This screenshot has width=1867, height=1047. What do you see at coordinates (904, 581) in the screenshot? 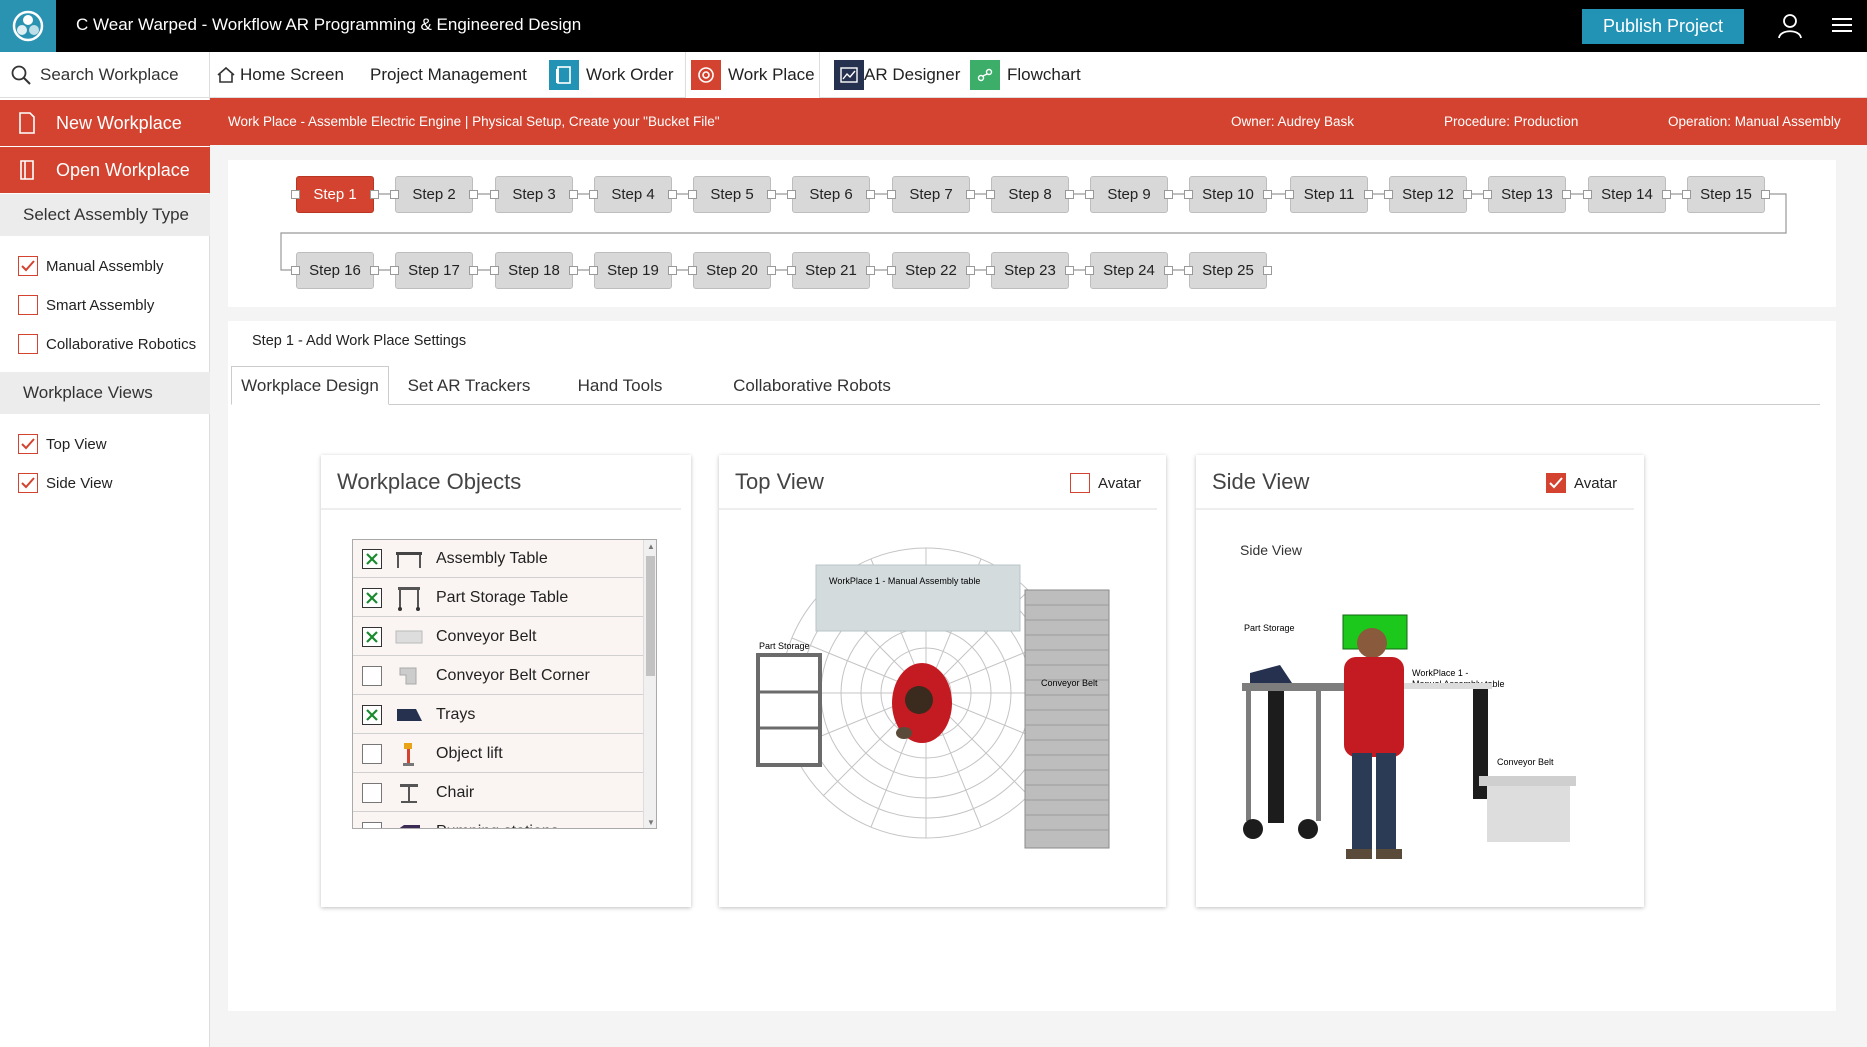
I see `table-label: WorkPlace 1 - Manual Assembly table` at bounding box center [904, 581].